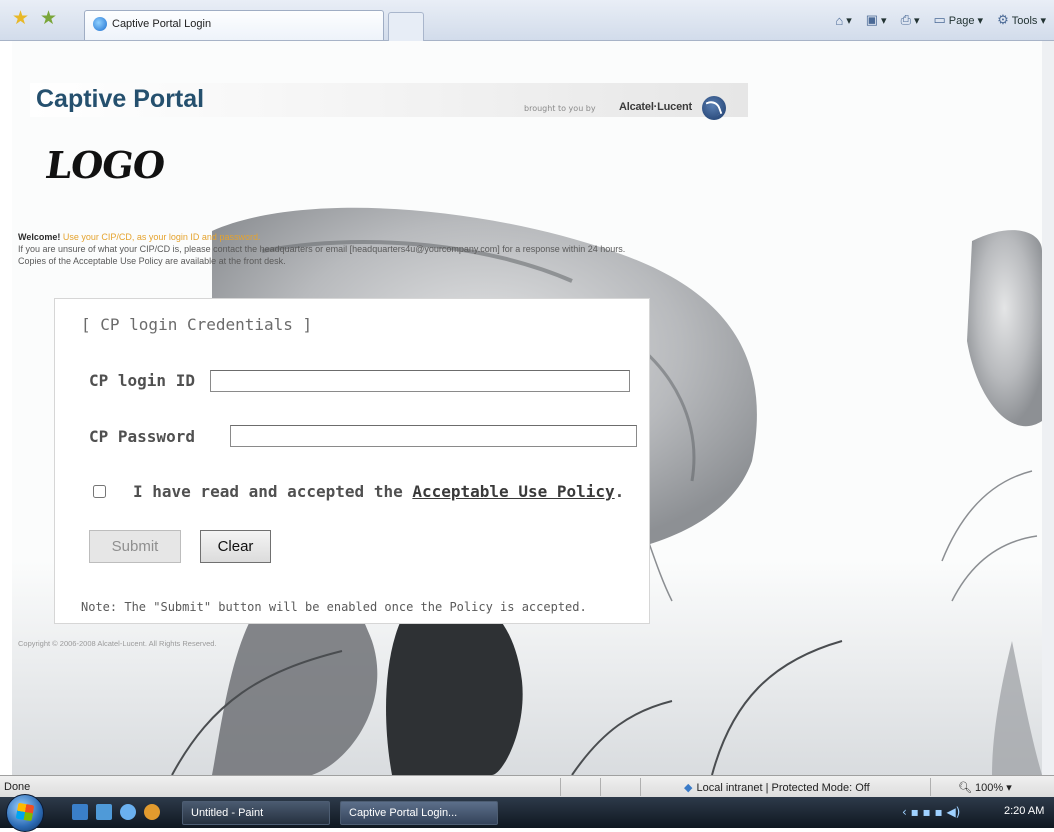 The image size is (1054, 832). I want to click on print-button: ⎙ ▾, so click(910, 20).